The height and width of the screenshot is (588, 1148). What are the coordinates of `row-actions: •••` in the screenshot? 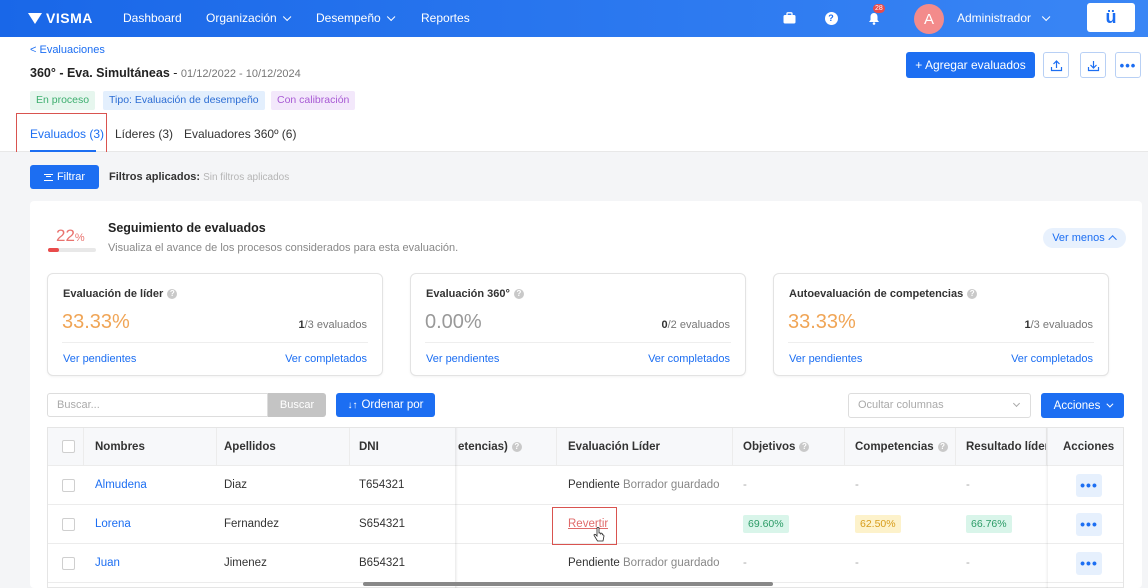 It's located at (1089, 485).